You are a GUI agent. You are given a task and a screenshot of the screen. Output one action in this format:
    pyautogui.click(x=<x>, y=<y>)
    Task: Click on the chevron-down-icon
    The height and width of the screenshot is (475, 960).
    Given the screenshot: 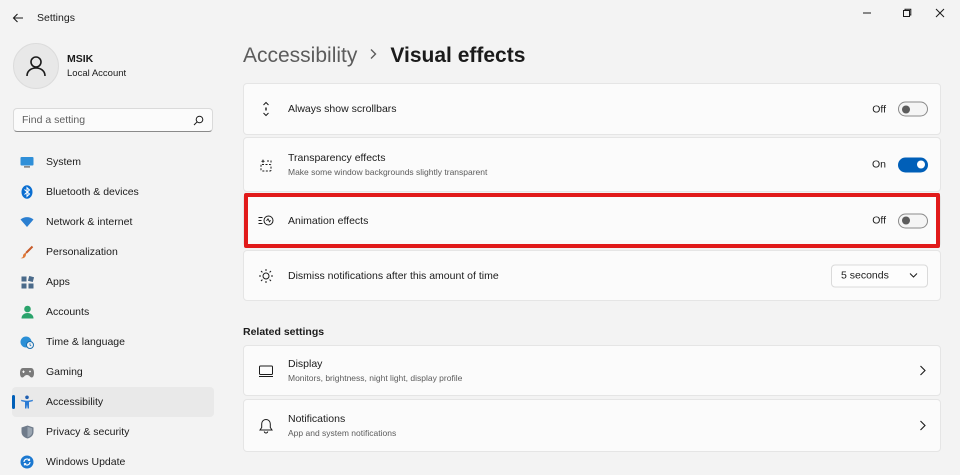 What is the action you would take?
    pyautogui.click(x=913, y=275)
    